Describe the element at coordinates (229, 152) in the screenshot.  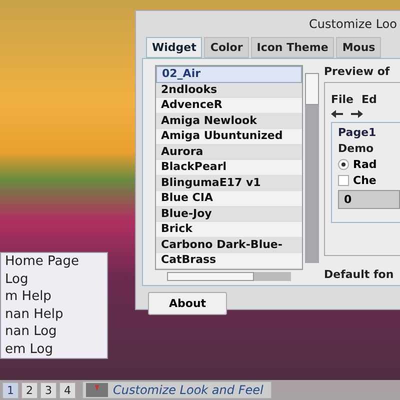
I see `list-item: Aurora` at that location.